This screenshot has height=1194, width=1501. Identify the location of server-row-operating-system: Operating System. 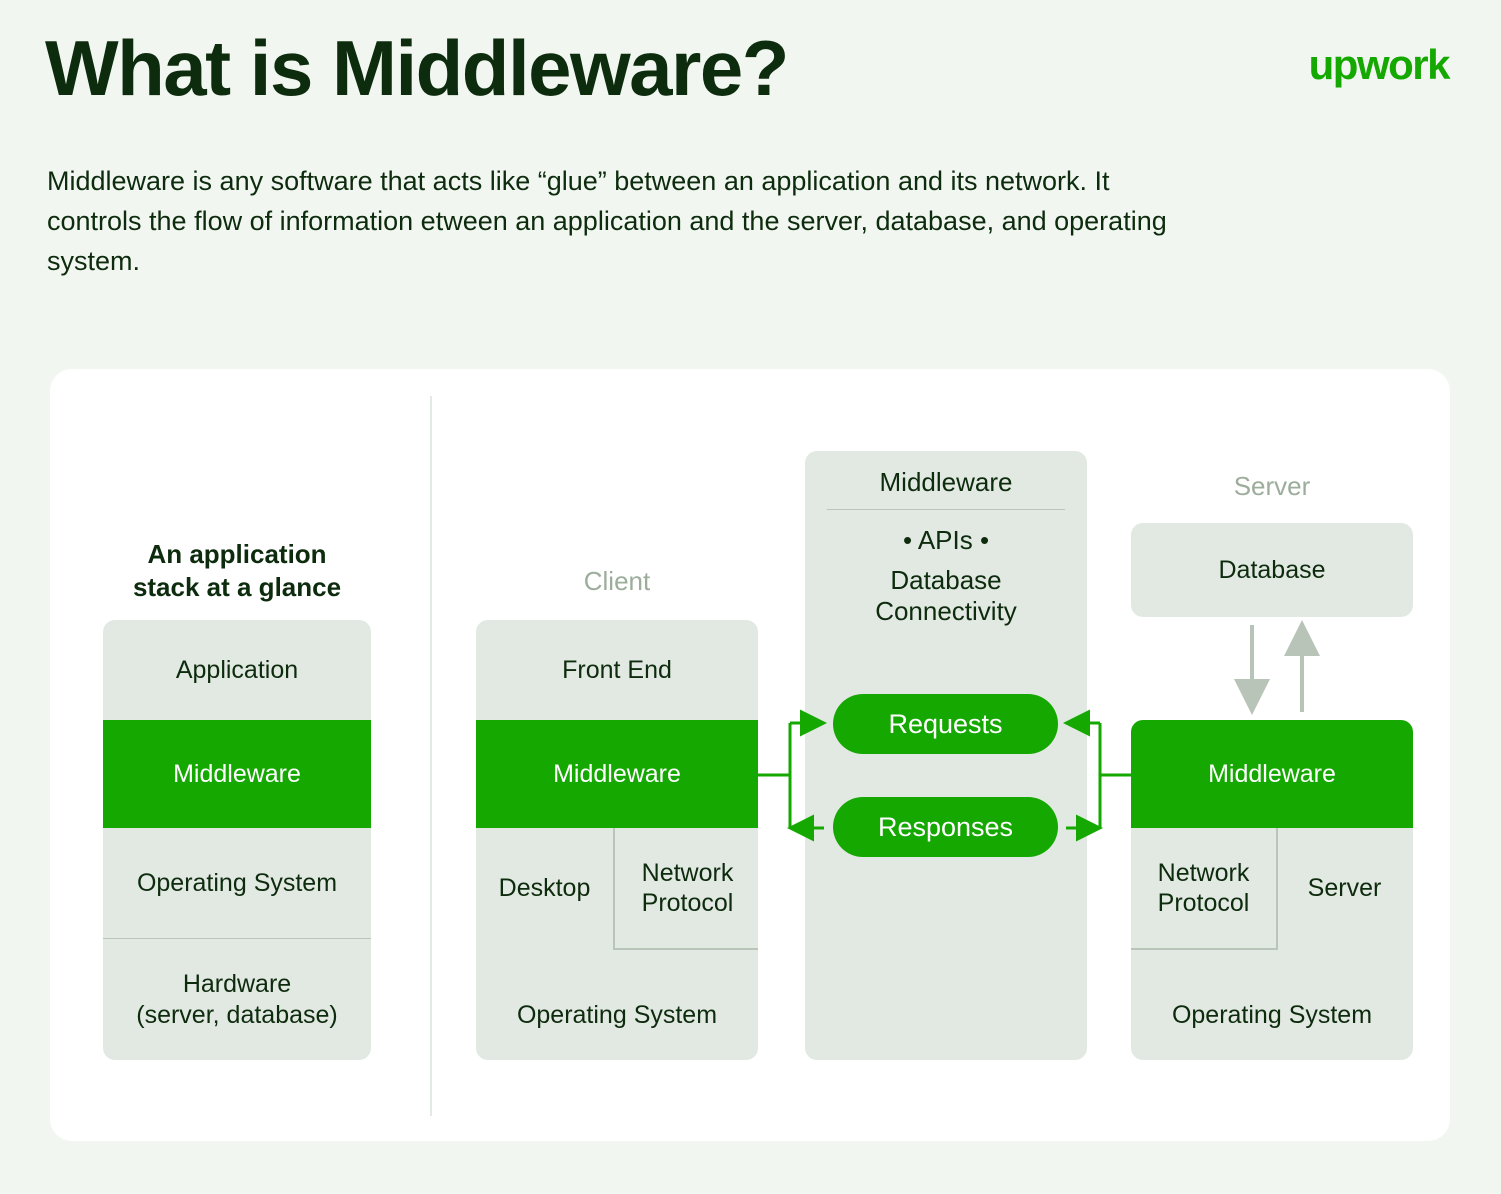
(1272, 1015).